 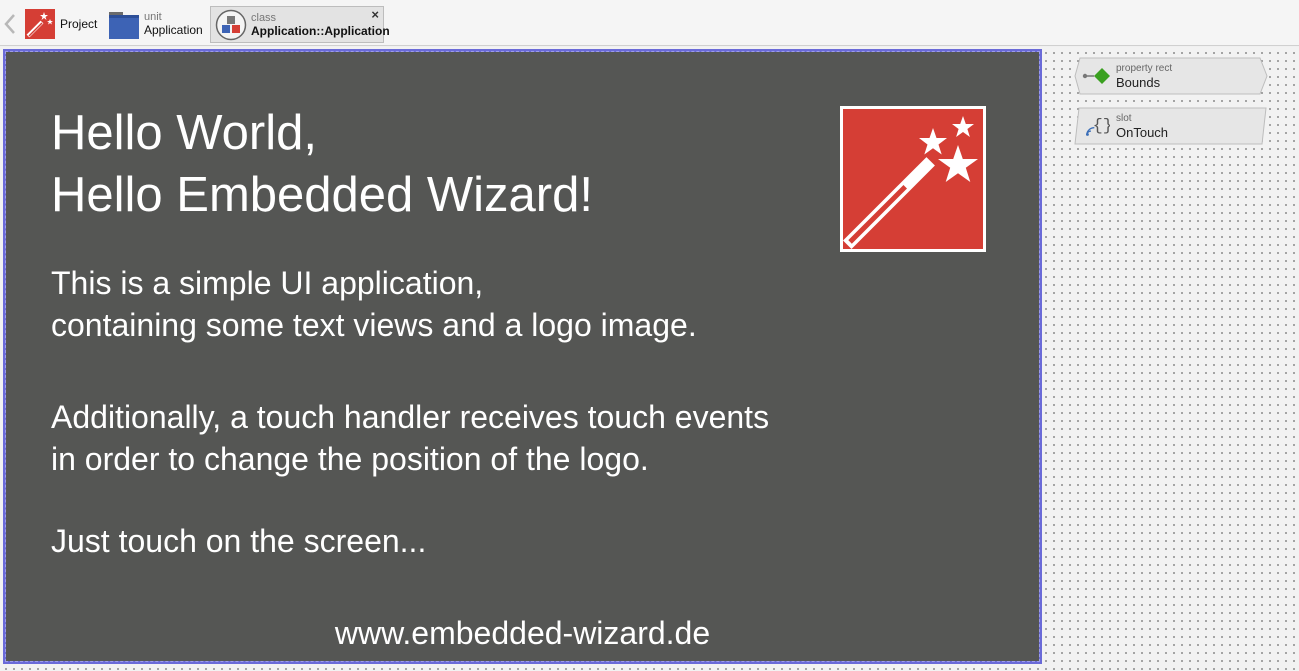 What do you see at coordinates (264, 17) in the screenshot?
I see `class-kind-label: class` at bounding box center [264, 17].